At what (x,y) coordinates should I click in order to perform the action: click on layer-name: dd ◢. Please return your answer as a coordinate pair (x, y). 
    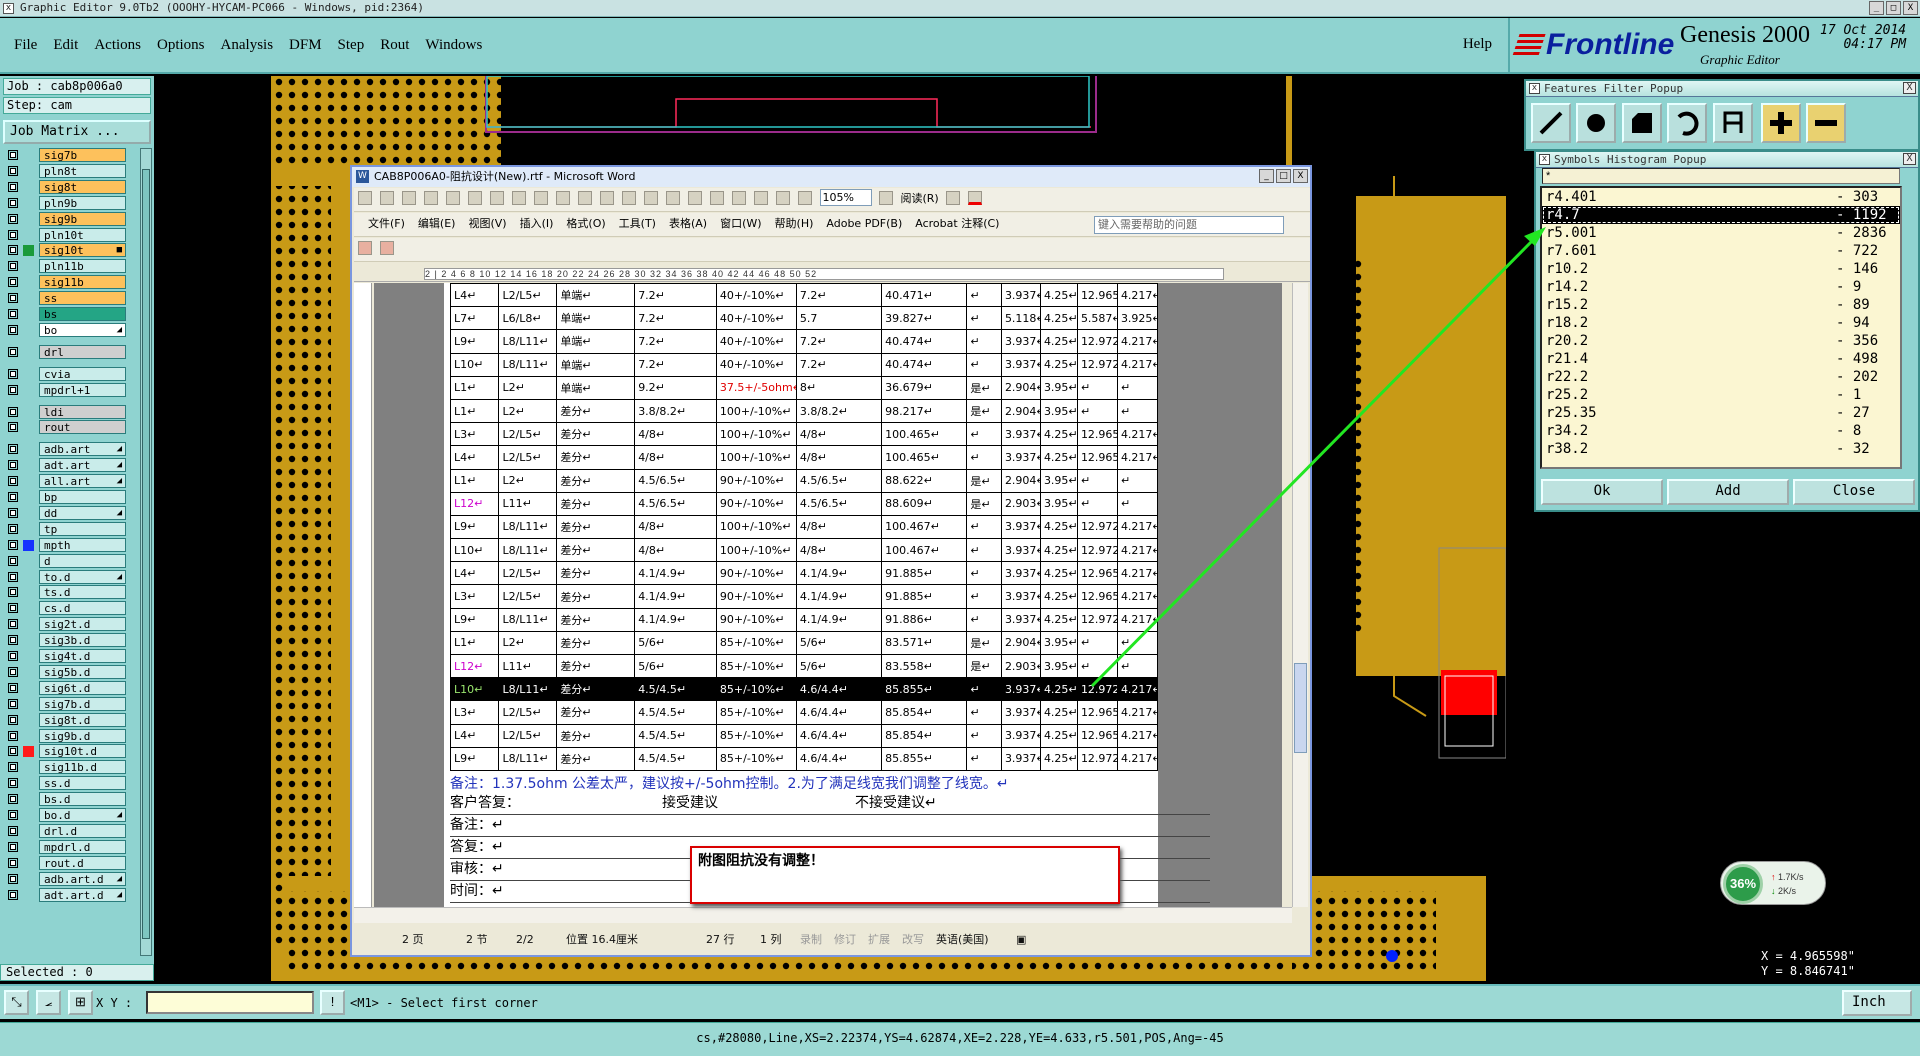
    Looking at the image, I should click on (82, 512).